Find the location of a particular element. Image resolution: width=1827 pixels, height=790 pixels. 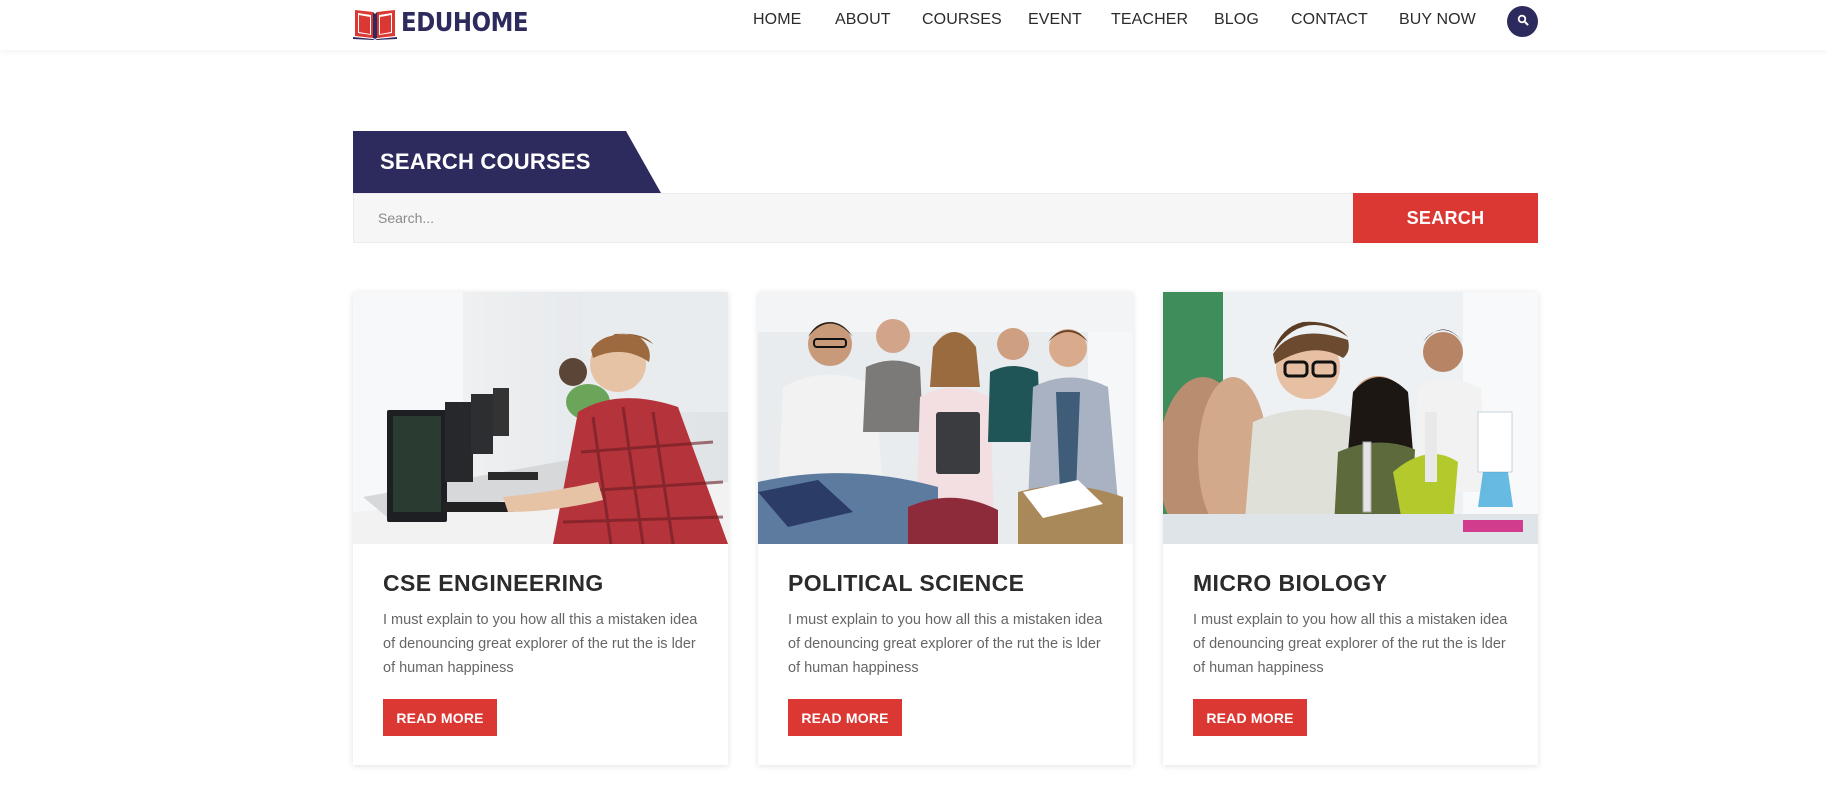

nav-item-buy-now: BUY NOW is located at coordinates (1437, 20).